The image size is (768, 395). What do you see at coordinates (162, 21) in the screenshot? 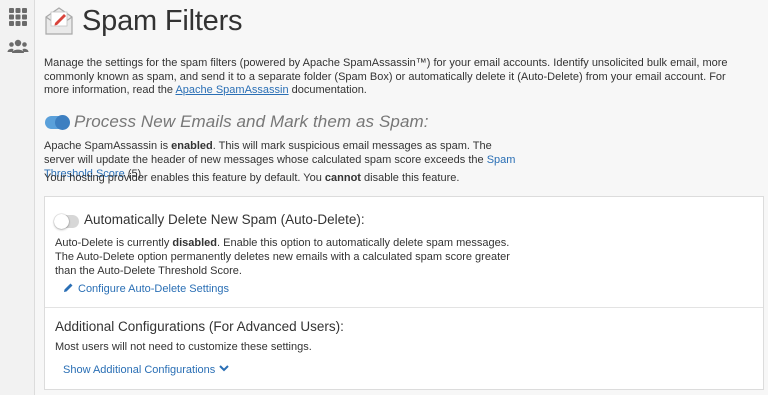
I see `page-title: Spam Filters` at bounding box center [162, 21].